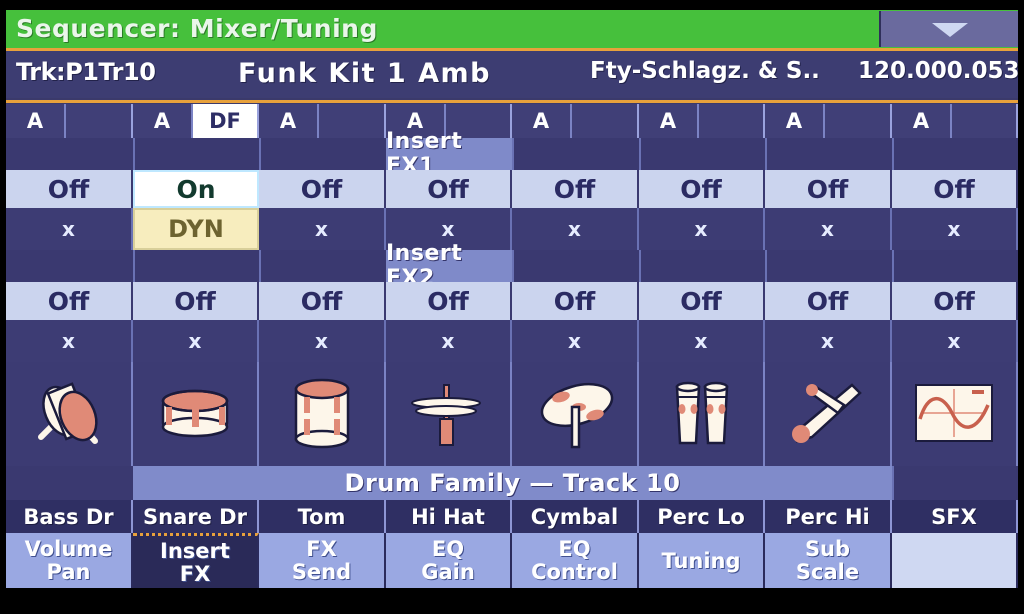 This screenshot has height=614, width=1024. I want to click on assign-cell-tom: A, so click(289, 121).